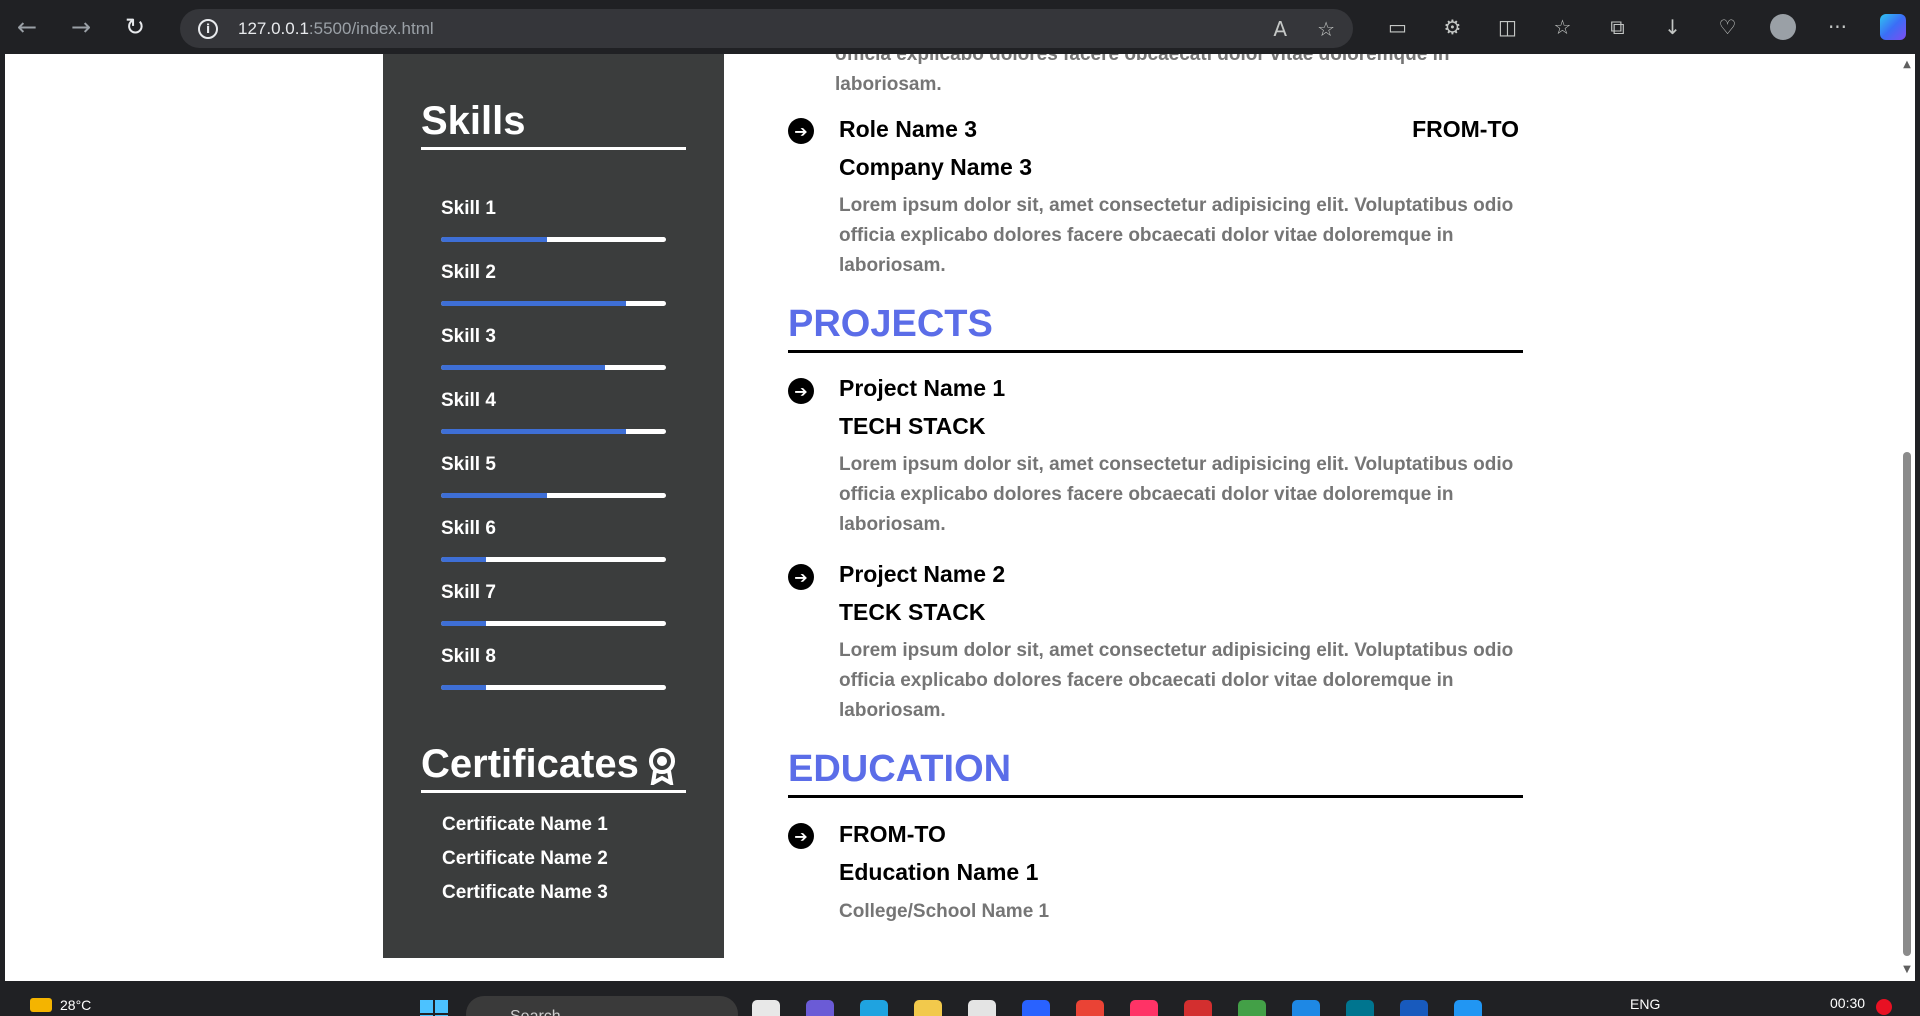 The width and height of the screenshot is (1920, 1016). What do you see at coordinates (468, 208) in the screenshot?
I see `skill-name: Skill 1` at bounding box center [468, 208].